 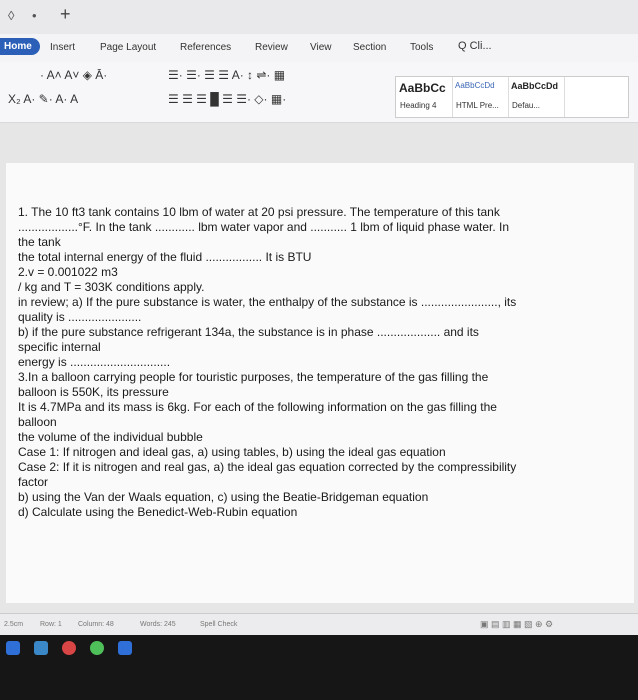 What do you see at coordinates (51, 624) in the screenshot?
I see `status-row: Row: 1` at bounding box center [51, 624].